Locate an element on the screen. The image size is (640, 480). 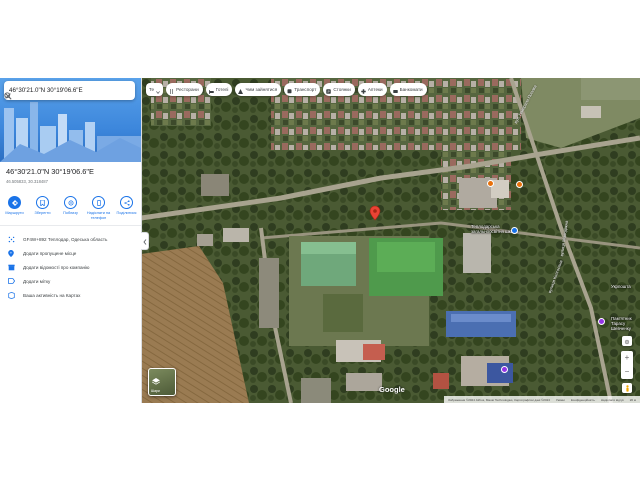
zoom-control: + − is located at coordinates (627, 365).